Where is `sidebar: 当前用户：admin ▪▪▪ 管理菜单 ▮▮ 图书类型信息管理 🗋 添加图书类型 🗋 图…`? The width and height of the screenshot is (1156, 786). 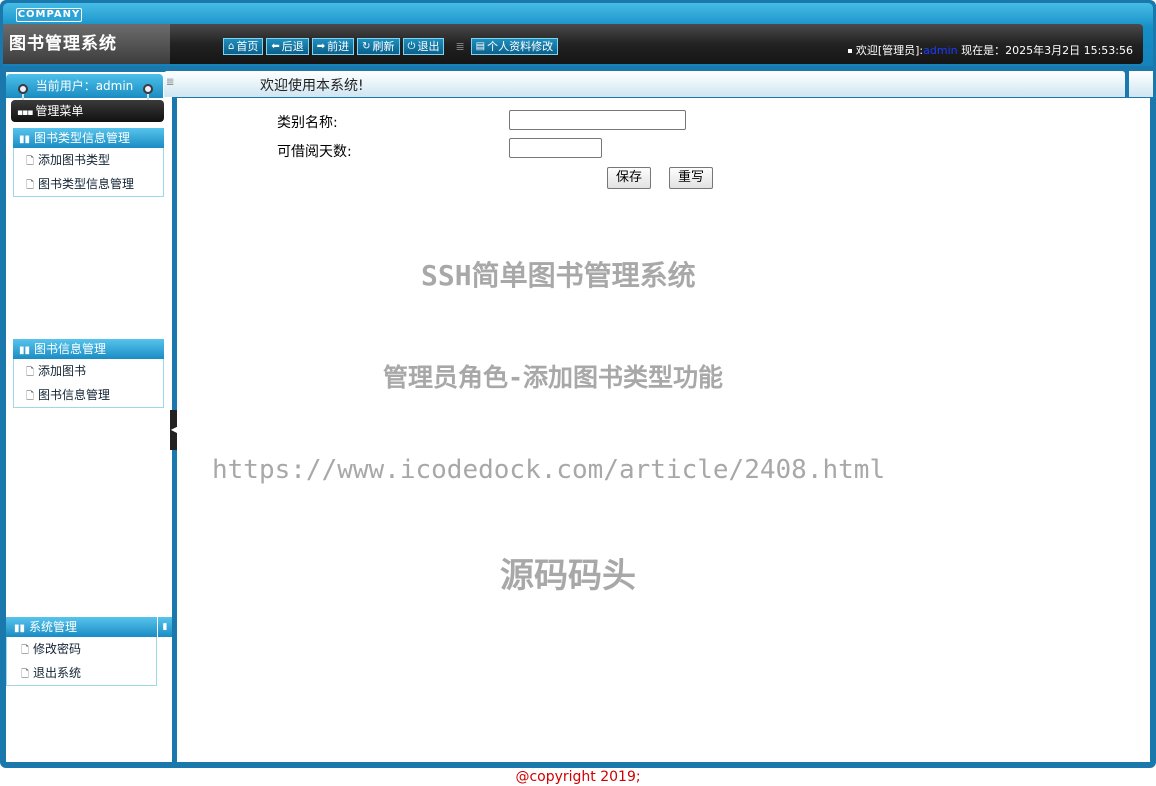 sidebar: 当前用户：admin ▪▪▪ 管理菜单 ▮▮ 图书类型信息管理 🗋 添加图书类型 🗋 图… is located at coordinates (89, 417).